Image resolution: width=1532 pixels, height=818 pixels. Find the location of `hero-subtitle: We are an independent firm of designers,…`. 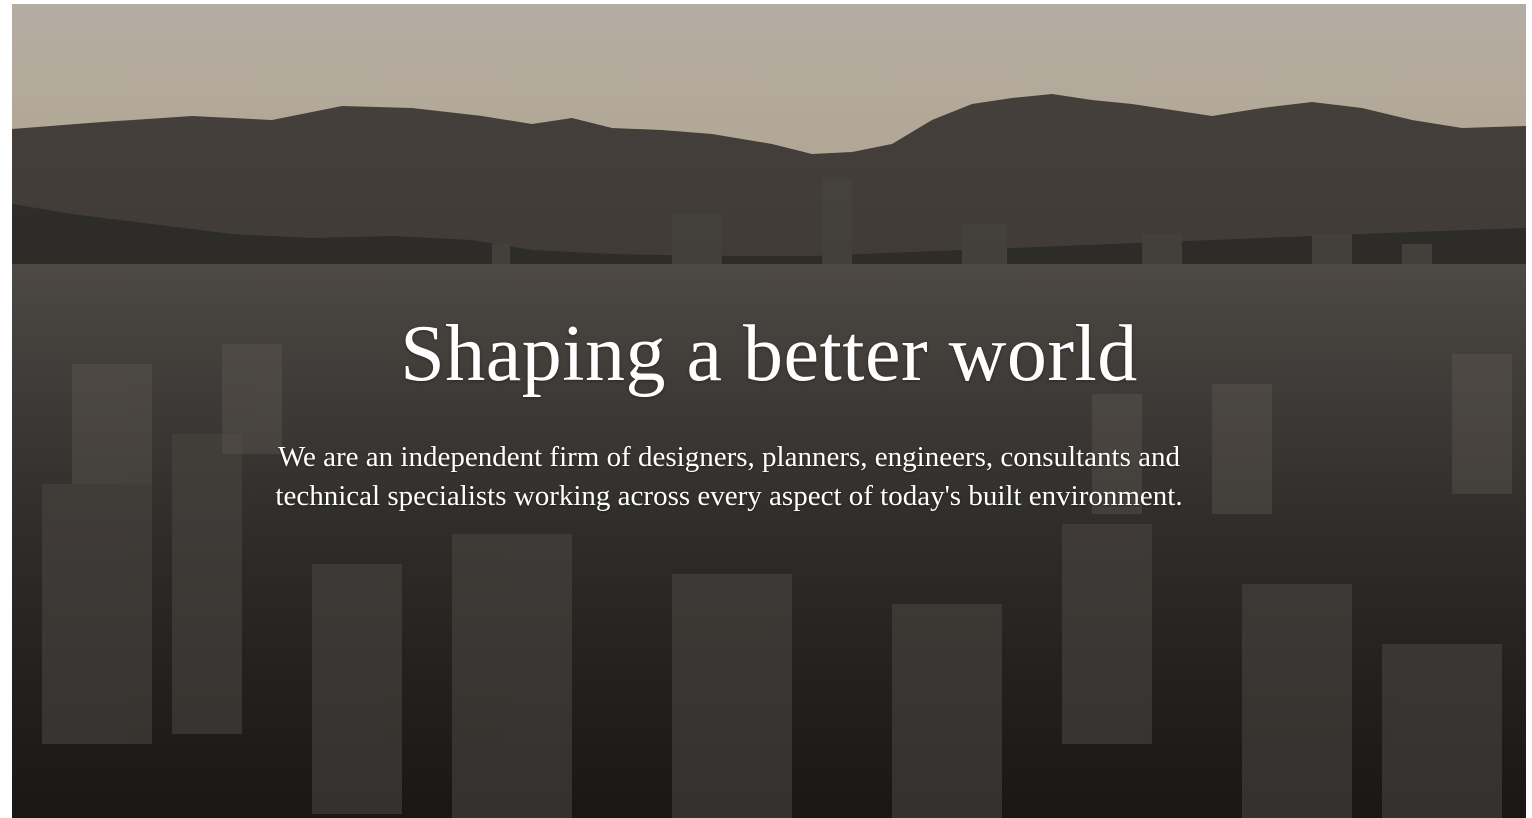

hero-subtitle: We are an independent firm of designers,… is located at coordinates (729, 476).